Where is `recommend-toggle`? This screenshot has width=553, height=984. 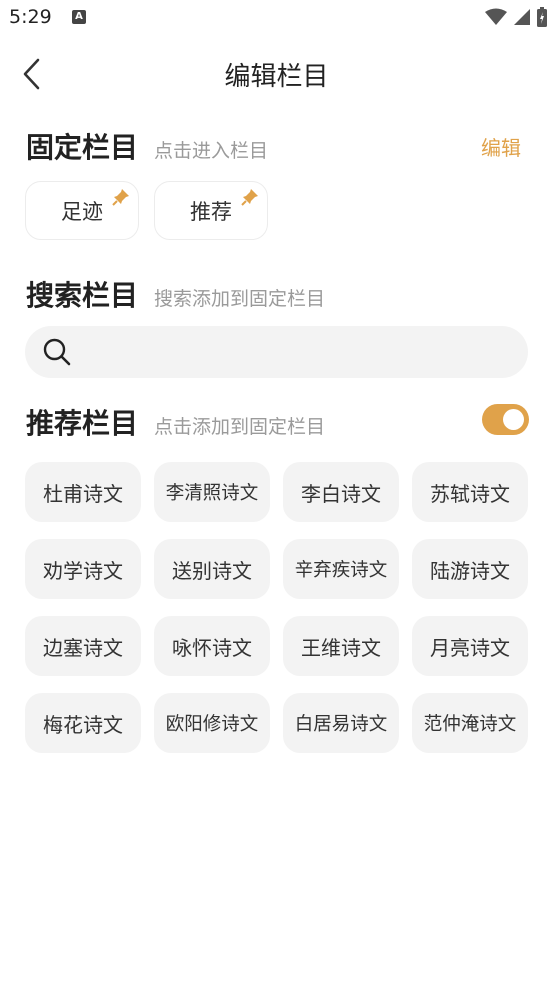 recommend-toggle is located at coordinates (505, 419).